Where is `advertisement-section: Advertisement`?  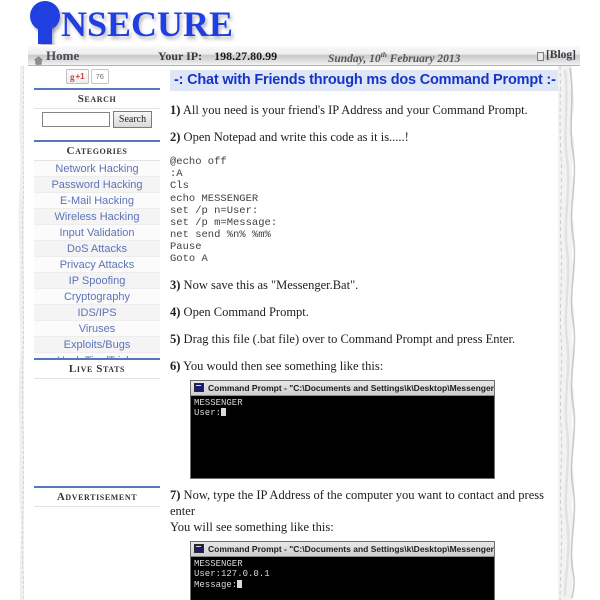
advertisement-section: Advertisement is located at coordinates (97, 511).